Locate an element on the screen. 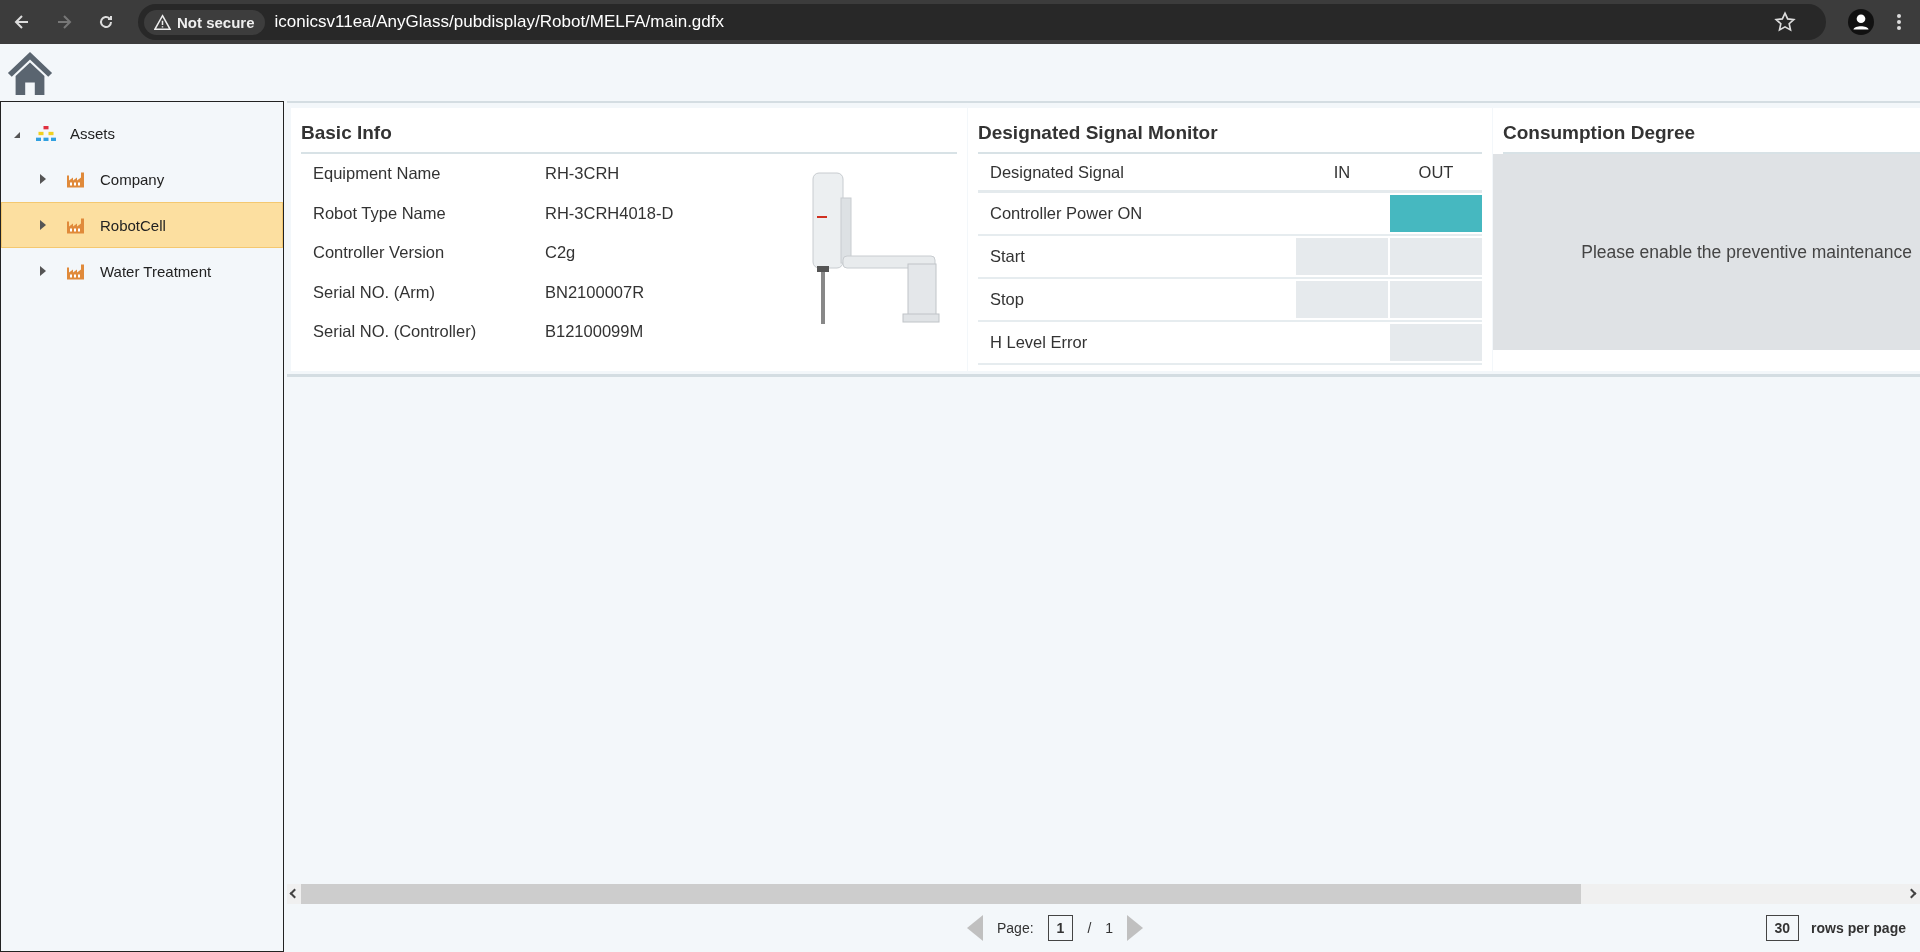  horizontal-scrollbar is located at coordinates (1103, 894).